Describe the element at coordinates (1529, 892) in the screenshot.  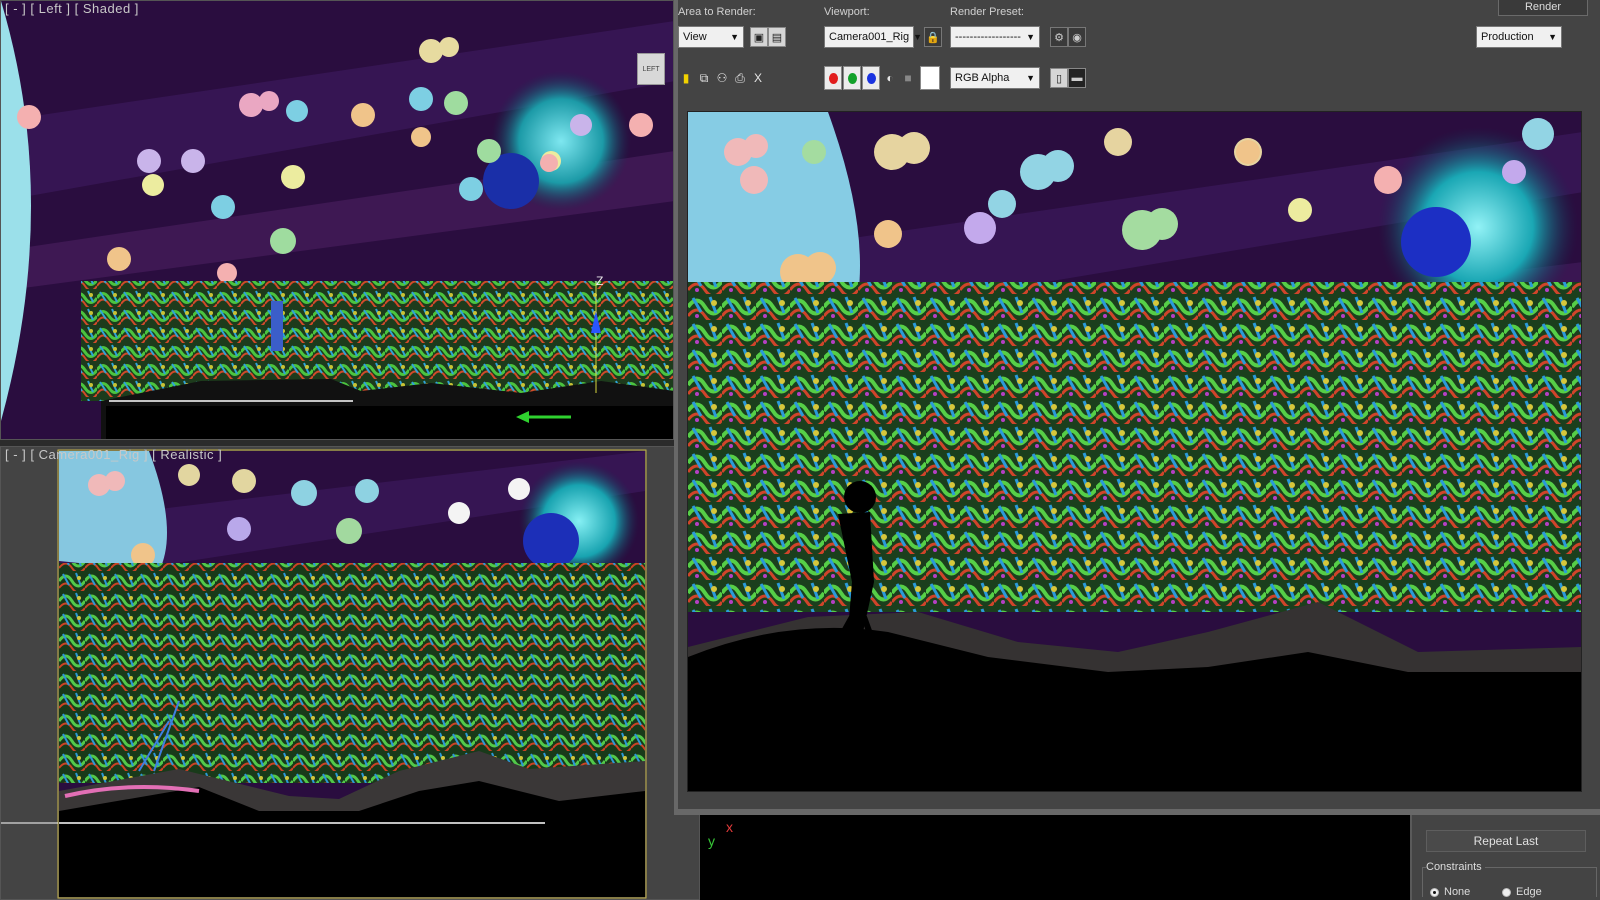
I see `constraint-edge-label: Edge` at that location.